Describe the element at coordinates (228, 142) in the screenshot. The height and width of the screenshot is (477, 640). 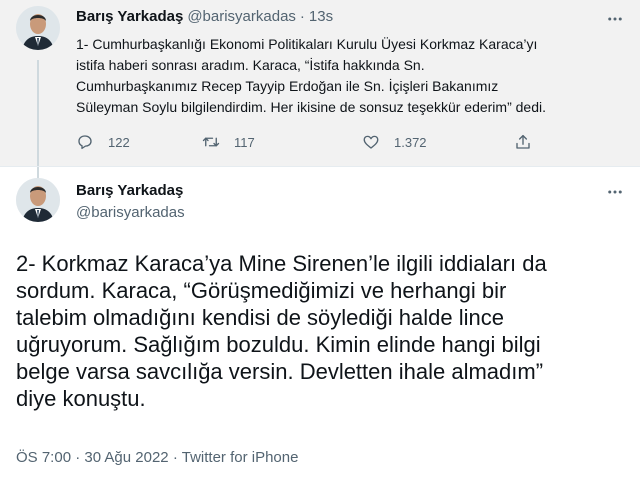
I see `retweet-button: 117` at that location.